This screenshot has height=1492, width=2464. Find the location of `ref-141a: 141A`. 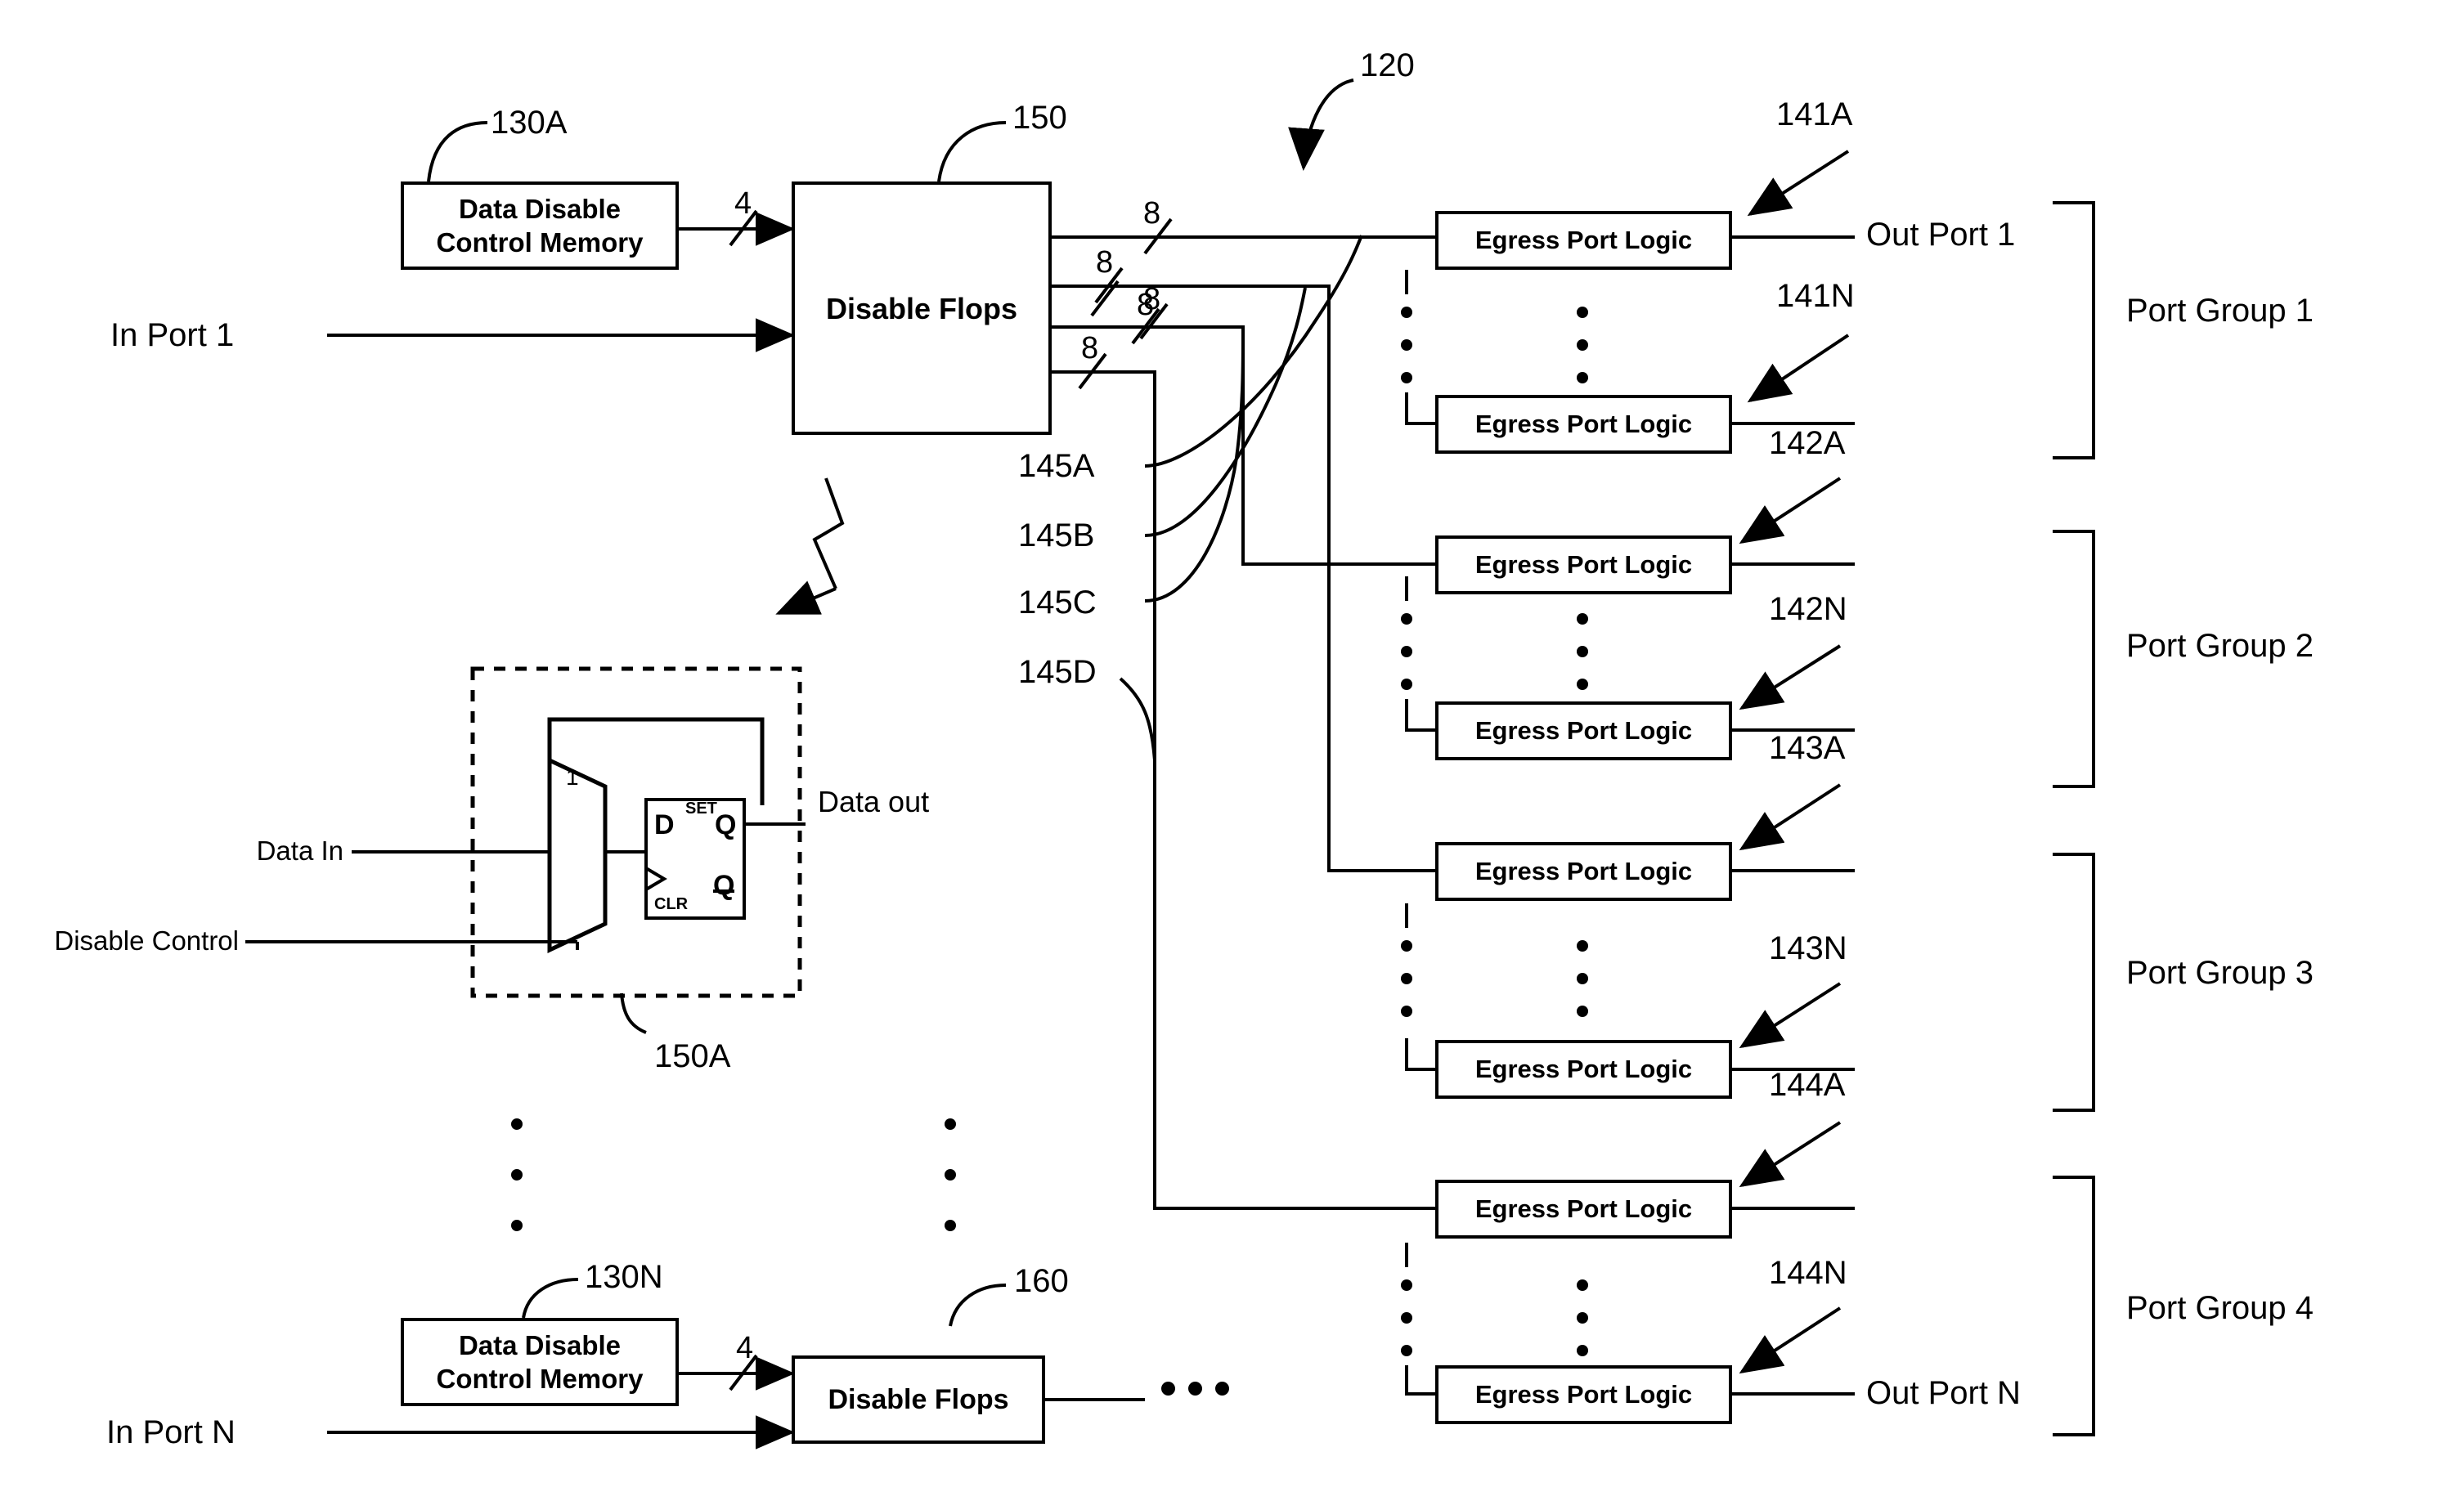

ref-141a: 141A is located at coordinates (1814, 114).